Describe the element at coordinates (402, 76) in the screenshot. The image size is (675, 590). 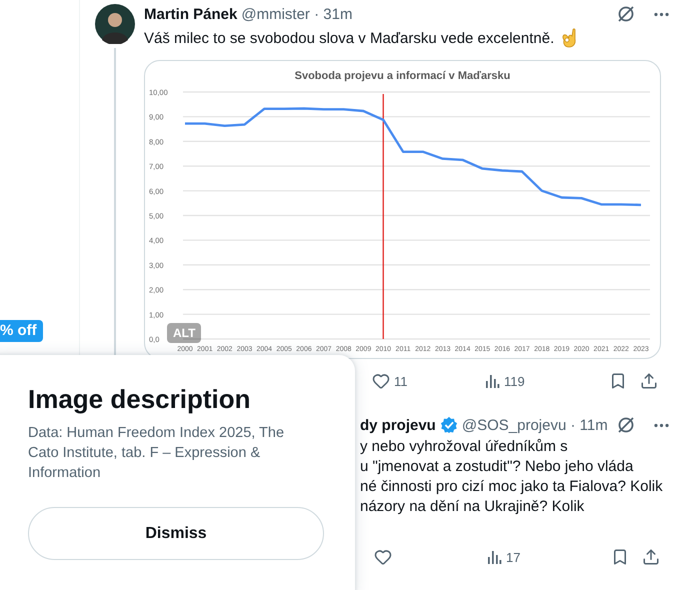
I see `chart-title: Svoboda projevu a informací v Maďarsku` at that location.